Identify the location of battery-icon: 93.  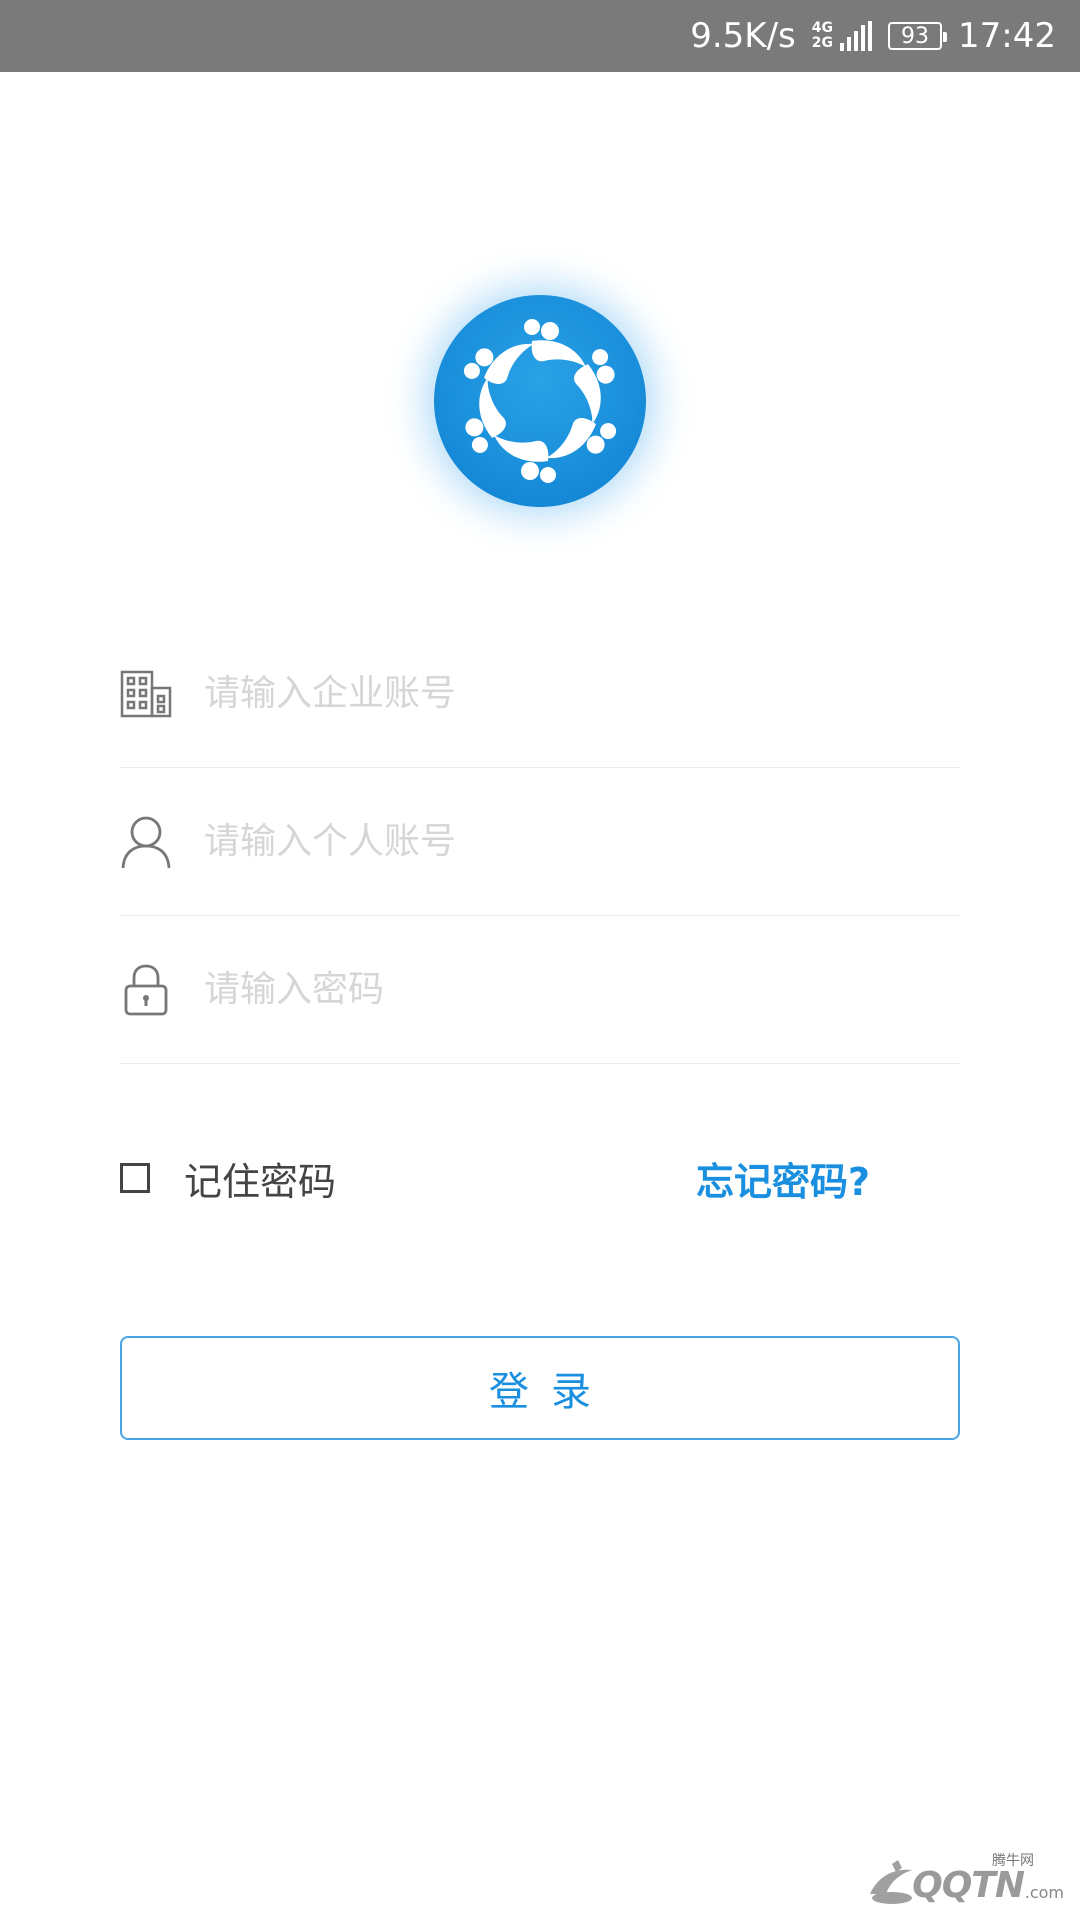
(918, 36).